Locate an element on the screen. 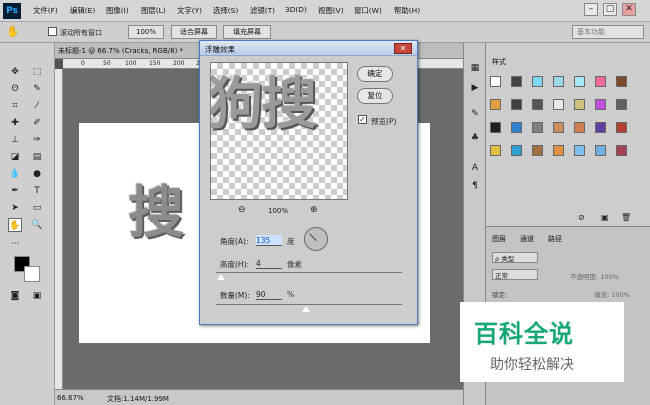  dialog-close-button: ✕ is located at coordinates (403, 48).